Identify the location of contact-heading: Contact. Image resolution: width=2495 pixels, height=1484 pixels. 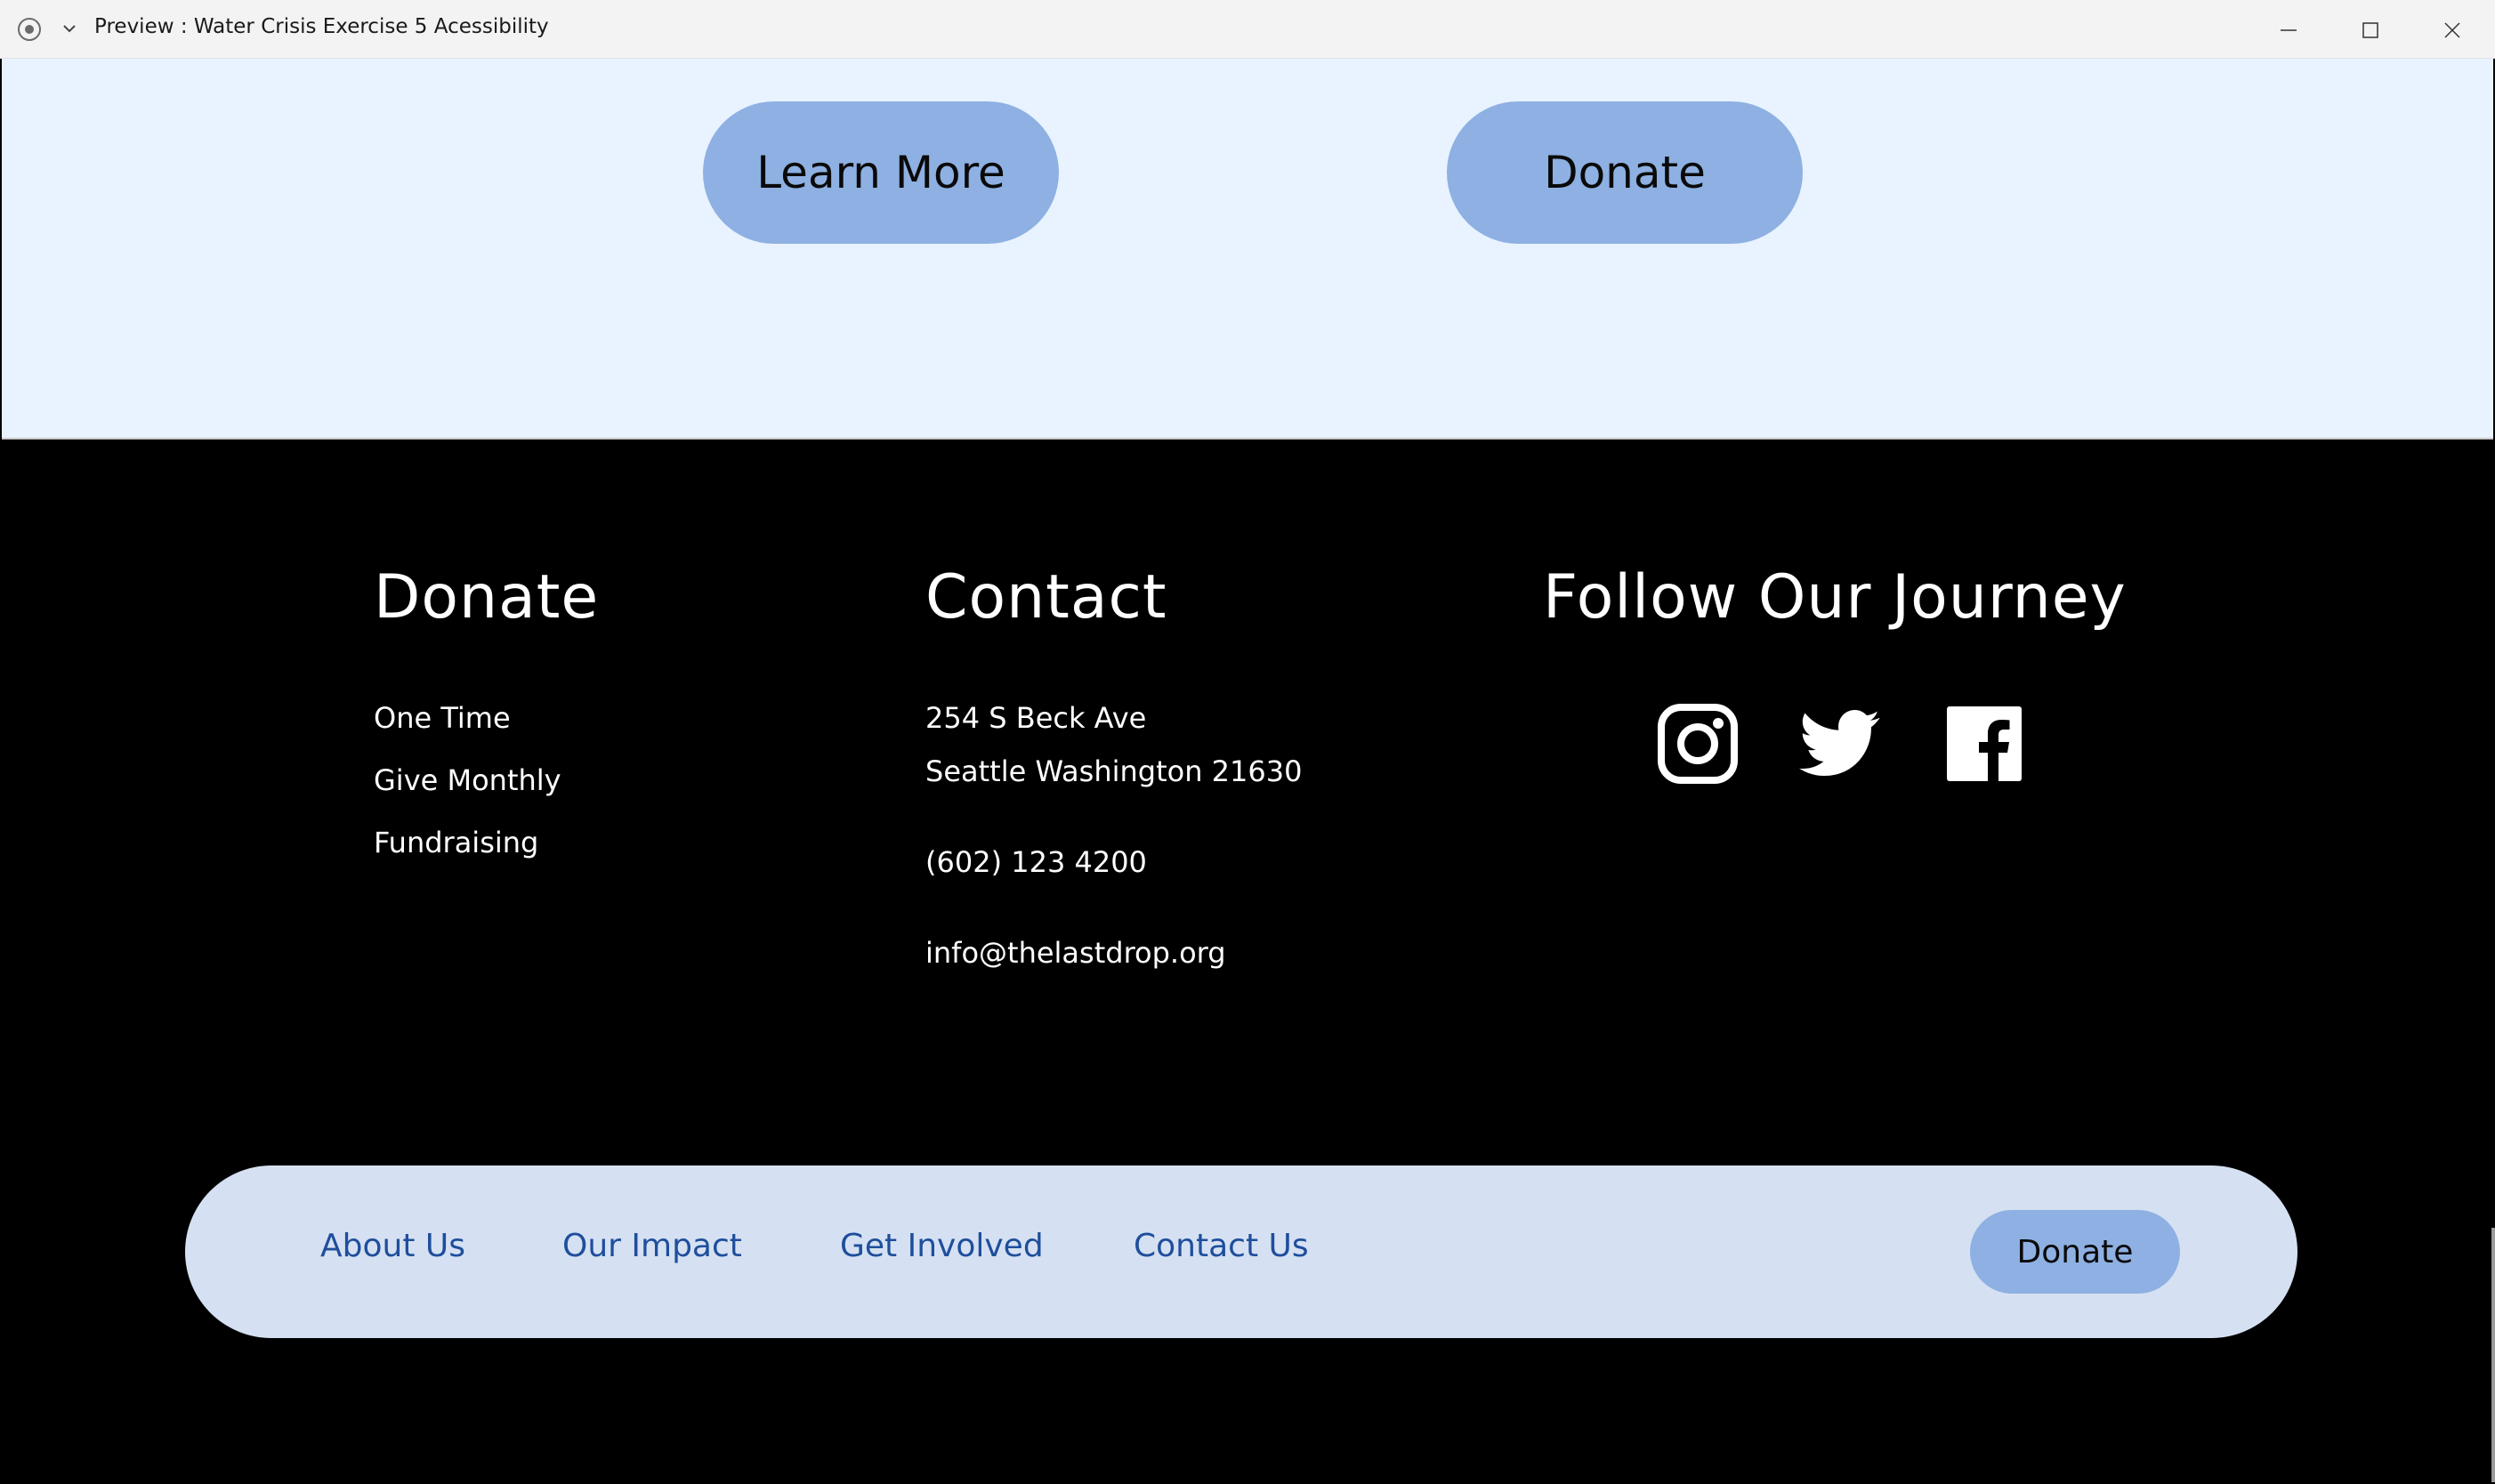
(1046, 597).